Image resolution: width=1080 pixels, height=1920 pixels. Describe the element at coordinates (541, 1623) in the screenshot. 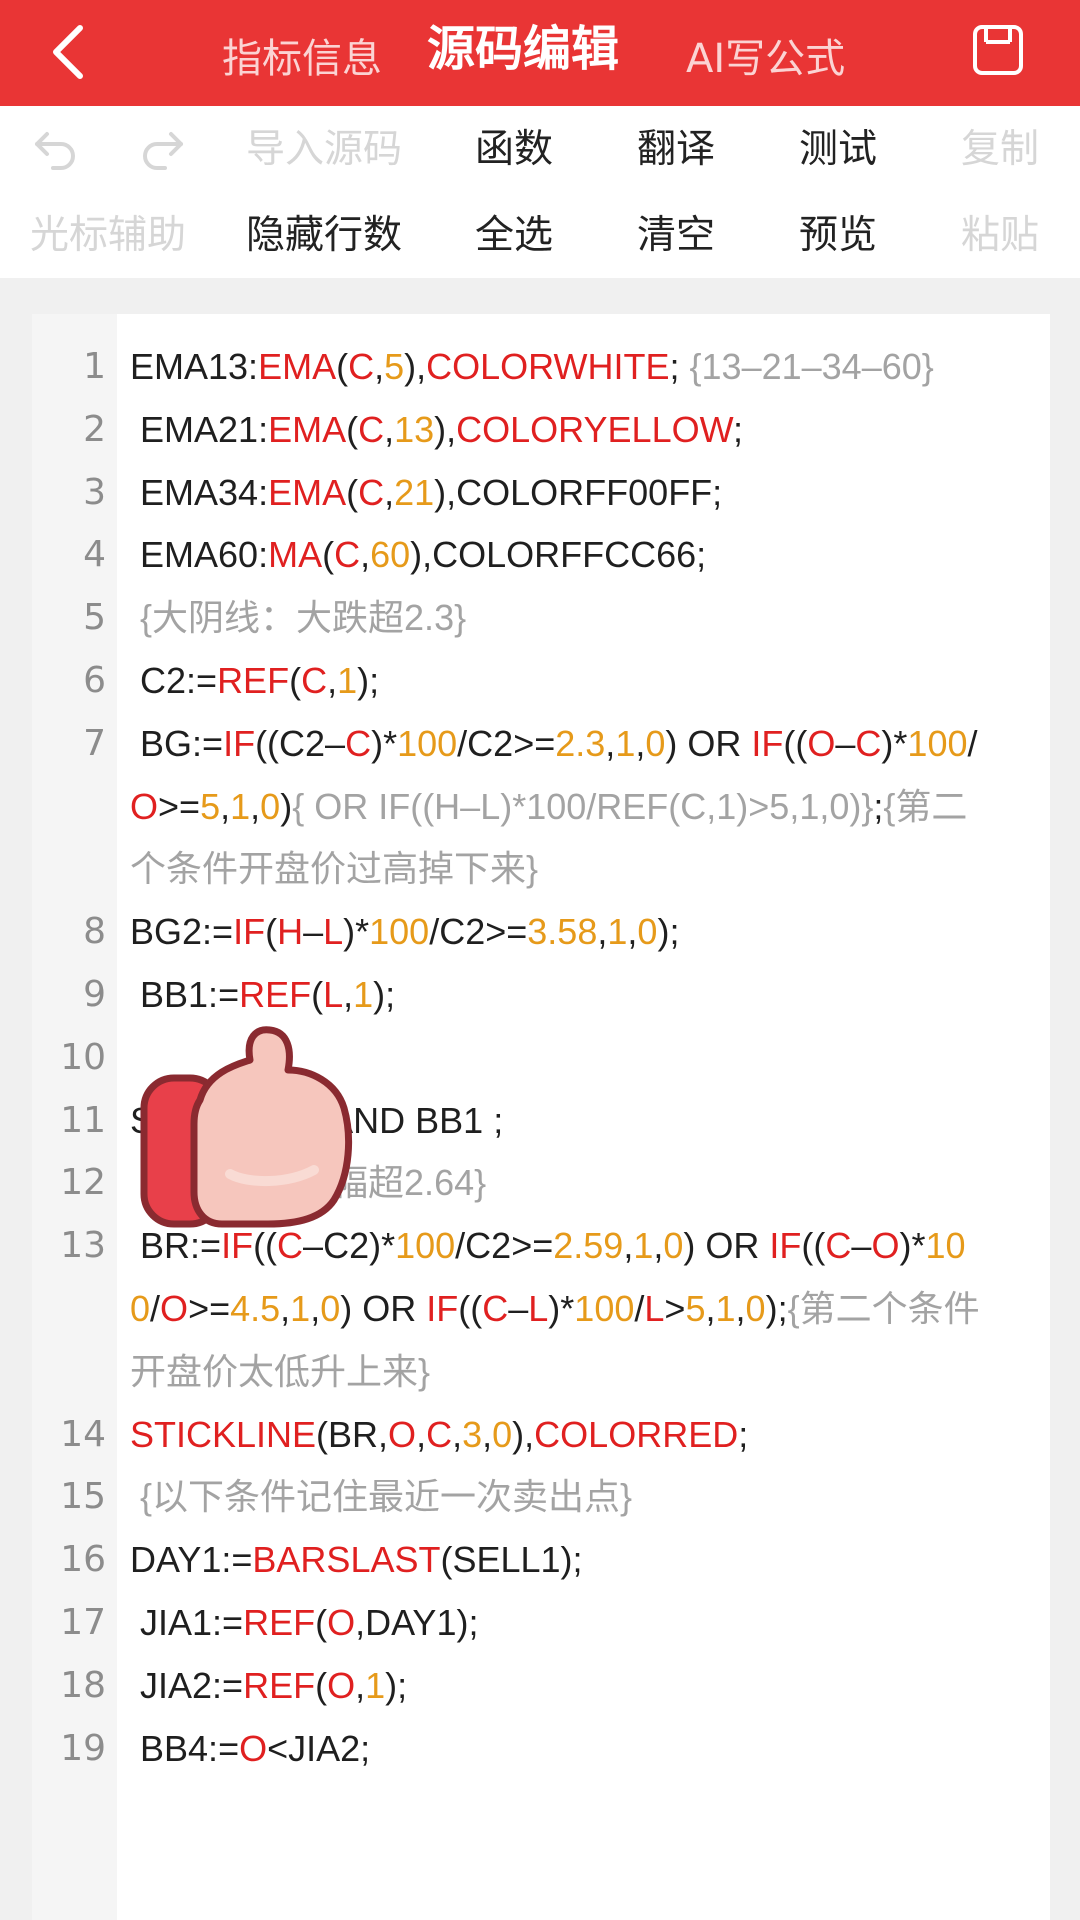

I see `code-line: 17 JIA1:=REF(O,DAY1);` at that location.